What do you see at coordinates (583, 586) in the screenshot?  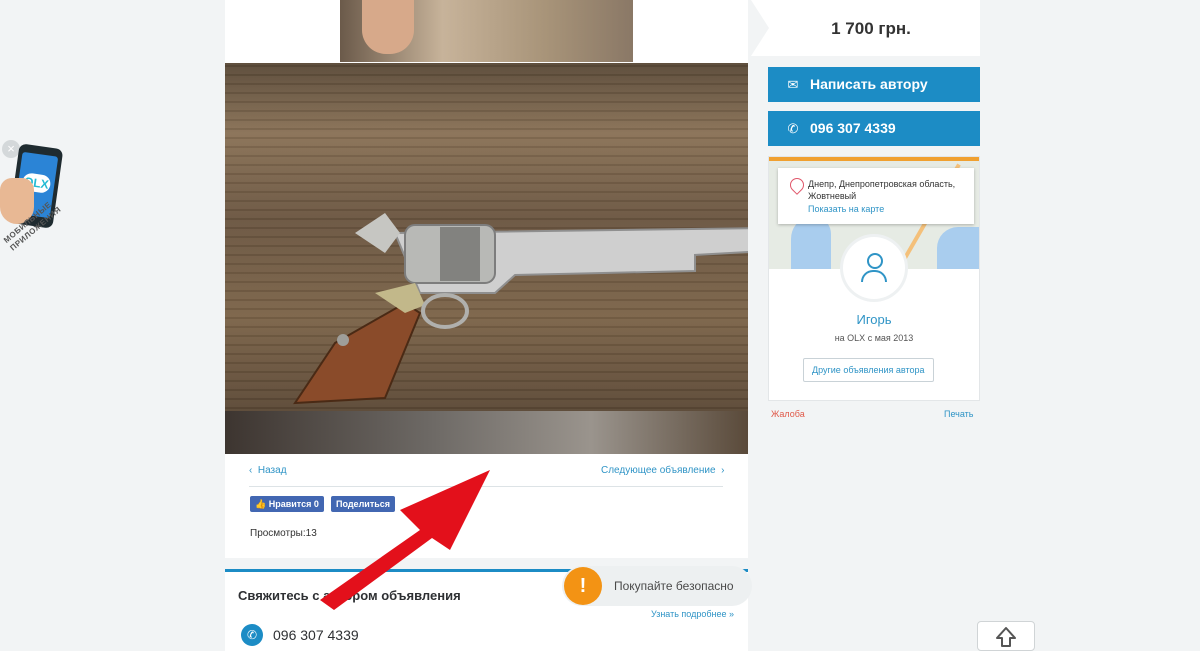 I see `warning-icon: !` at bounding box center [583, 586].